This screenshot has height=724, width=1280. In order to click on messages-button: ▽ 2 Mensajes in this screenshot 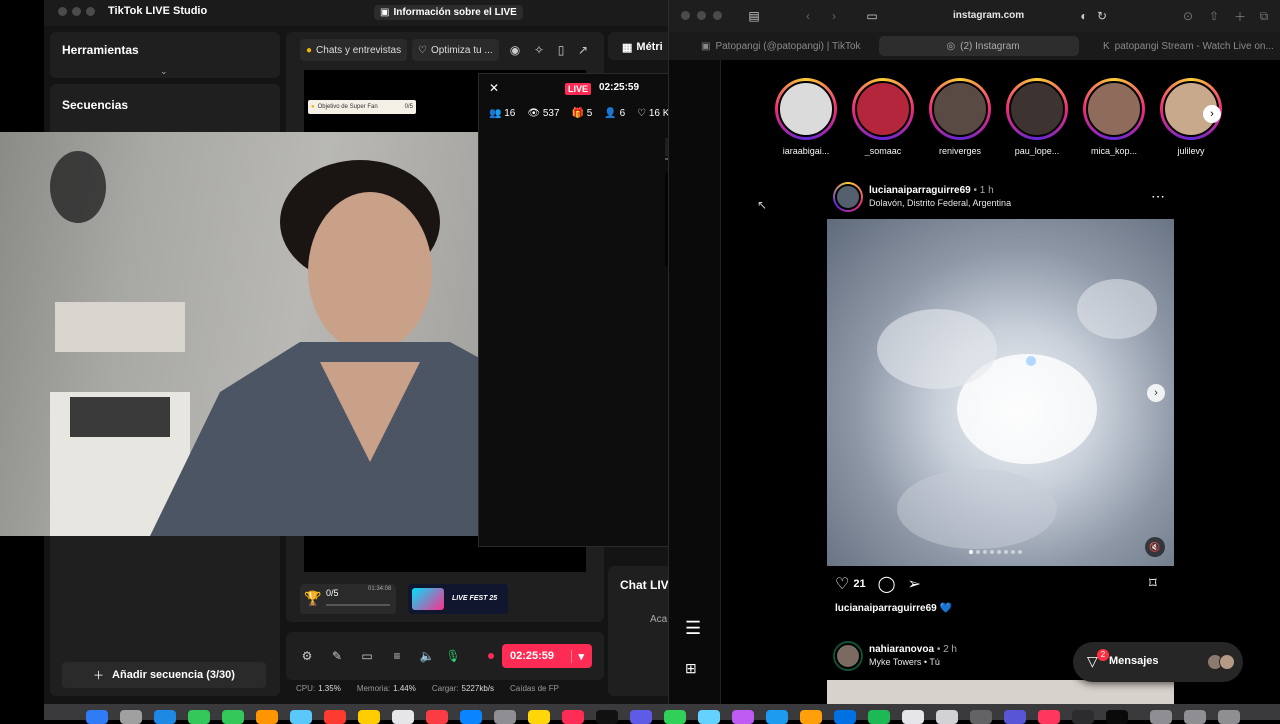, I will do `click(1158, 662)`.